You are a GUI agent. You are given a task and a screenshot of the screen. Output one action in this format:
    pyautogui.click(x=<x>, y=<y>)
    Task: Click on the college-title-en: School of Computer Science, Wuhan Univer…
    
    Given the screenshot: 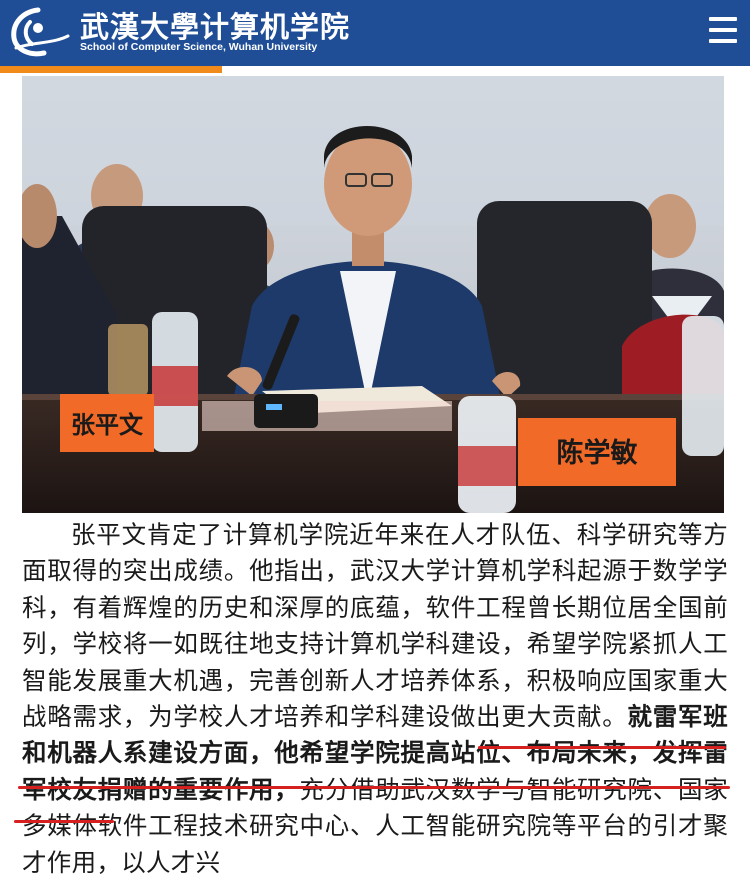 What is the action you would take?
    pyautogui.click(x=199, y=47)
    